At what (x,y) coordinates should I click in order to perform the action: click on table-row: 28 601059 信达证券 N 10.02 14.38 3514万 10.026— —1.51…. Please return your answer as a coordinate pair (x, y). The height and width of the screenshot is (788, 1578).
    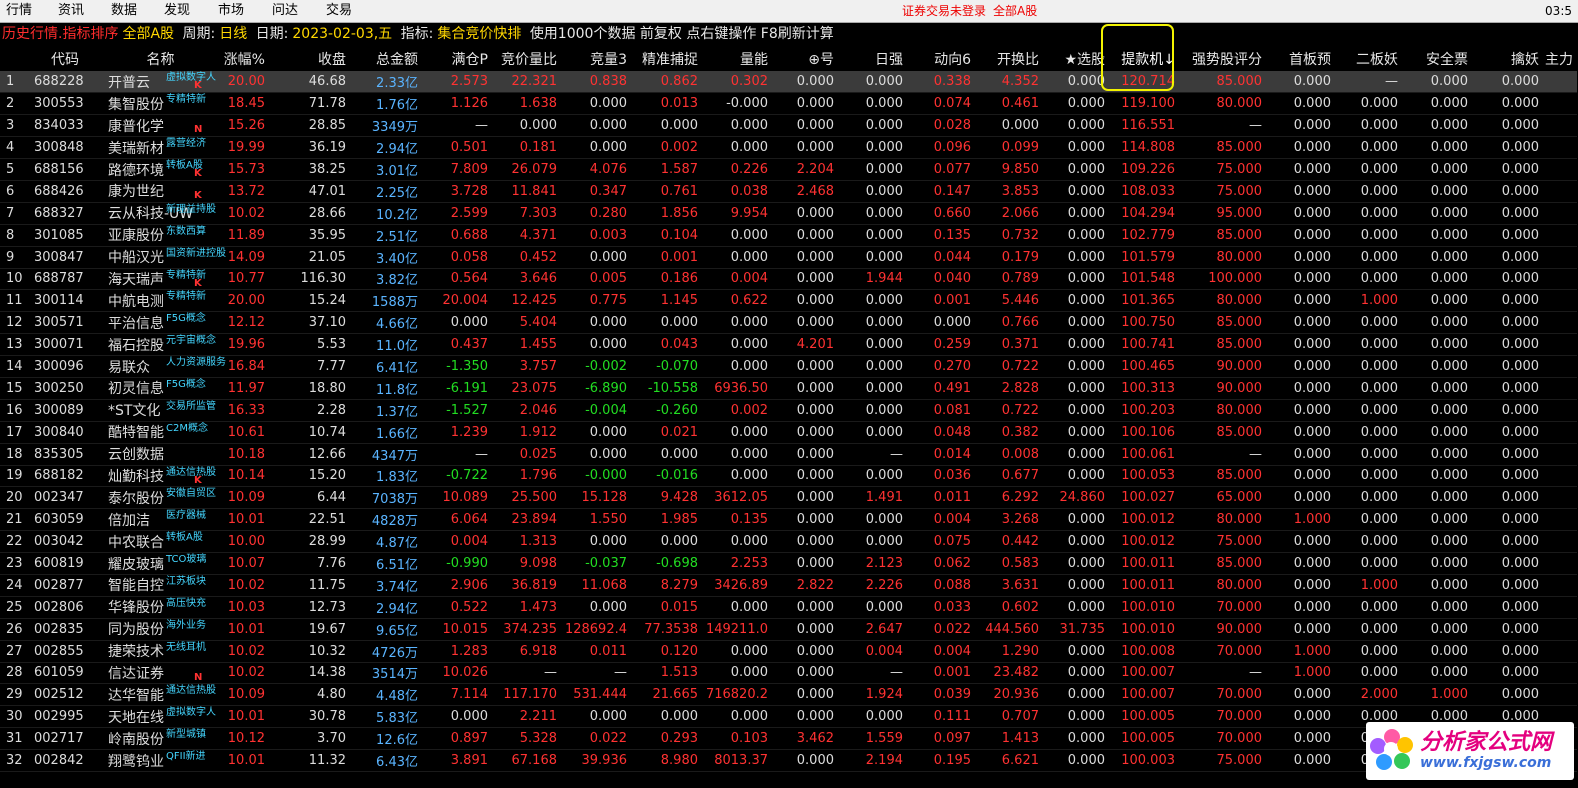
    Looking at the image, I should click on (788, 673).